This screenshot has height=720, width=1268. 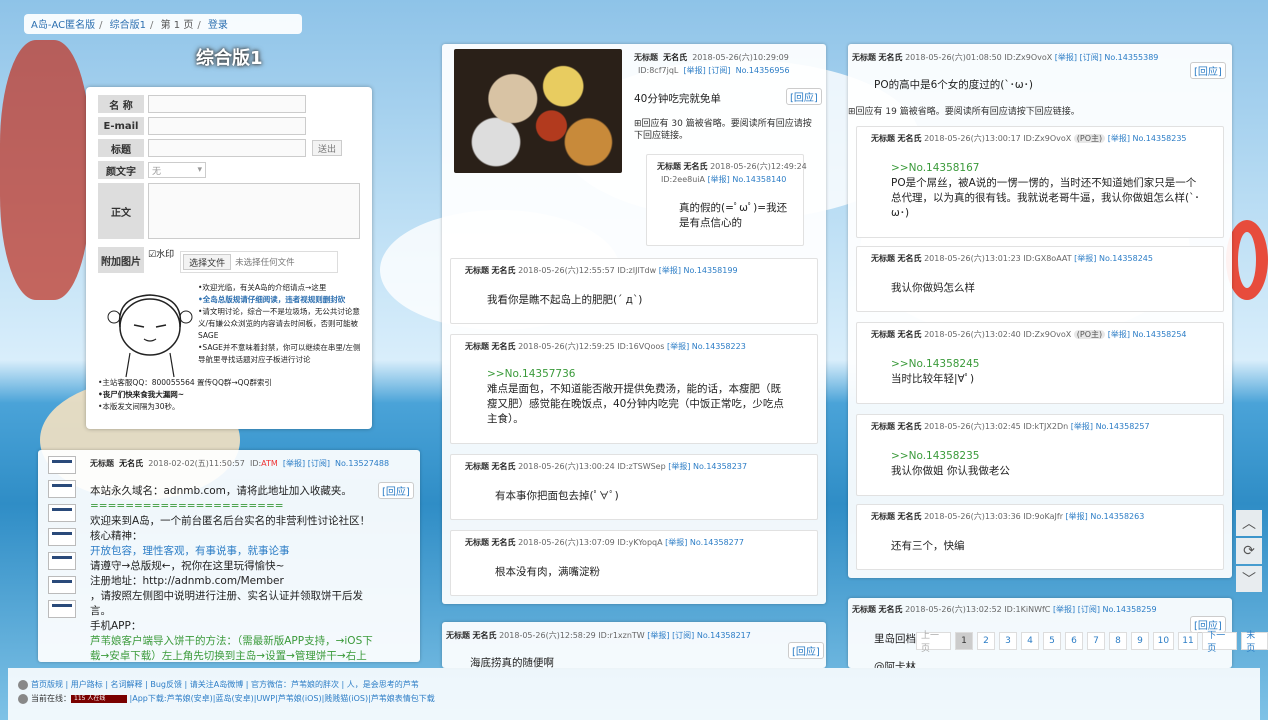 I want to click on chevron-down-icon: ﹀, so click(x=1249, y=580).